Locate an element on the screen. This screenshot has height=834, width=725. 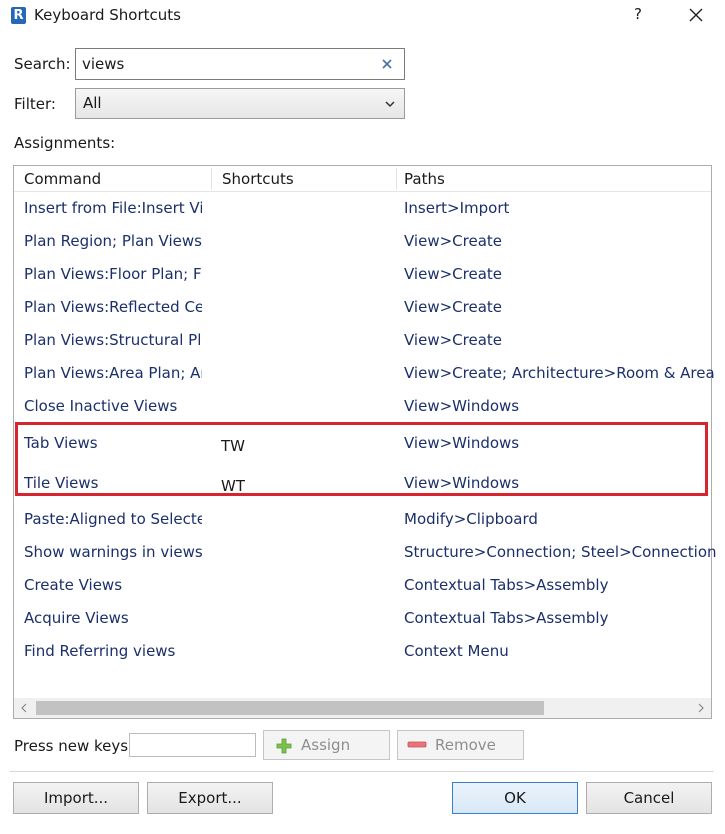
path-cell: Modify>Clipboard is located at coordinates (471, 519).